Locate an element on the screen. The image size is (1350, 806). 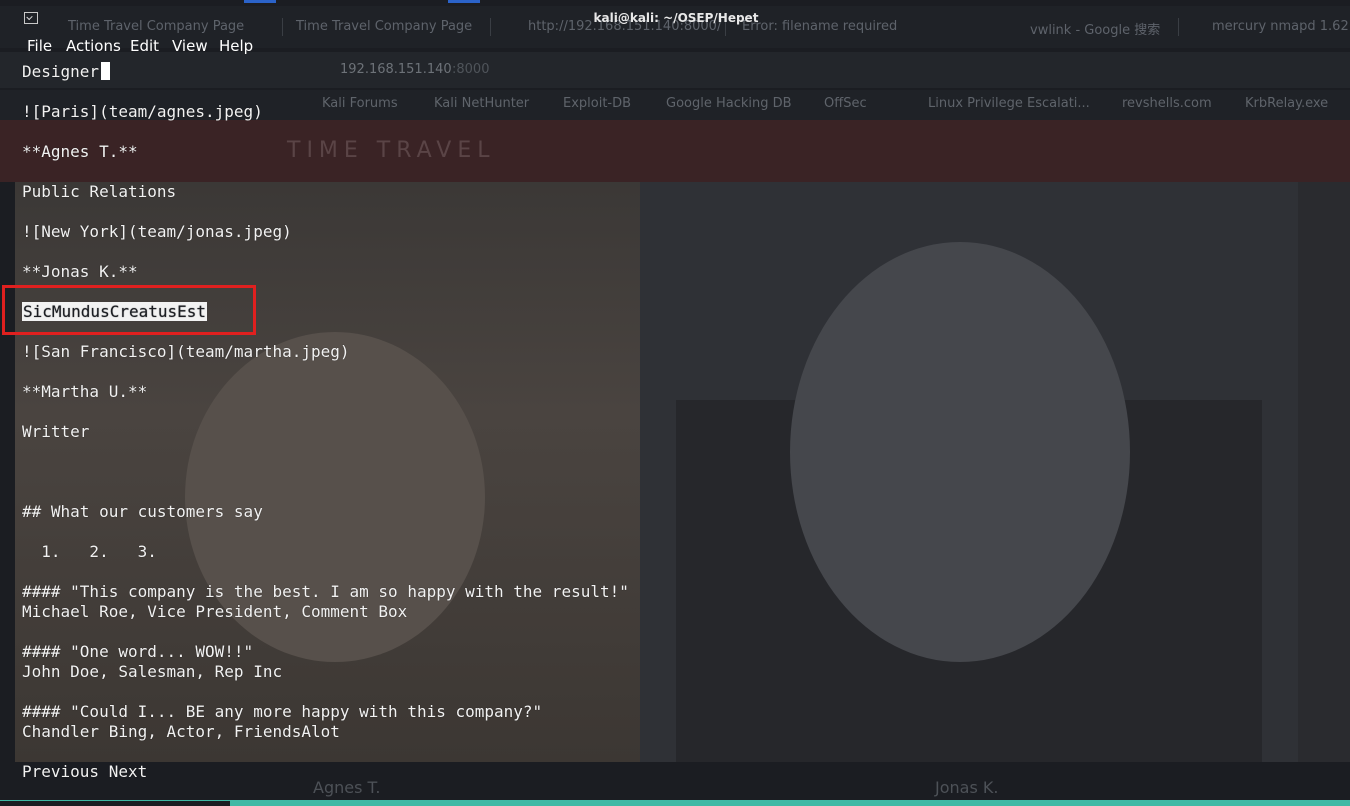
terminal-line: Michael Roe, Vice President, Comment Box is located at coordinates (215, 611).